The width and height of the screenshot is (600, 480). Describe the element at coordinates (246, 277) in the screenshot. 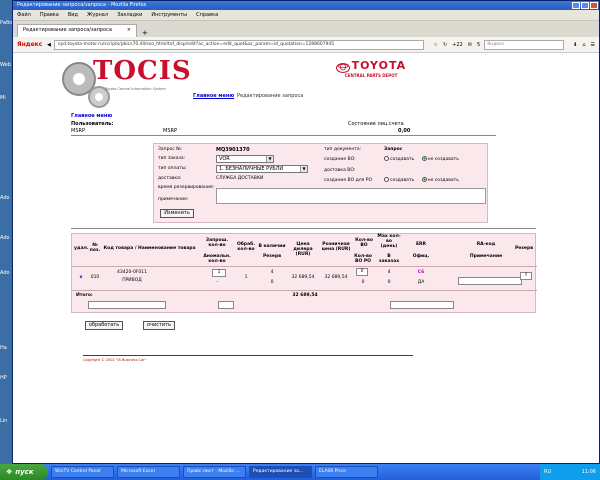

I see `cell-proc-qty: 1` at that location.